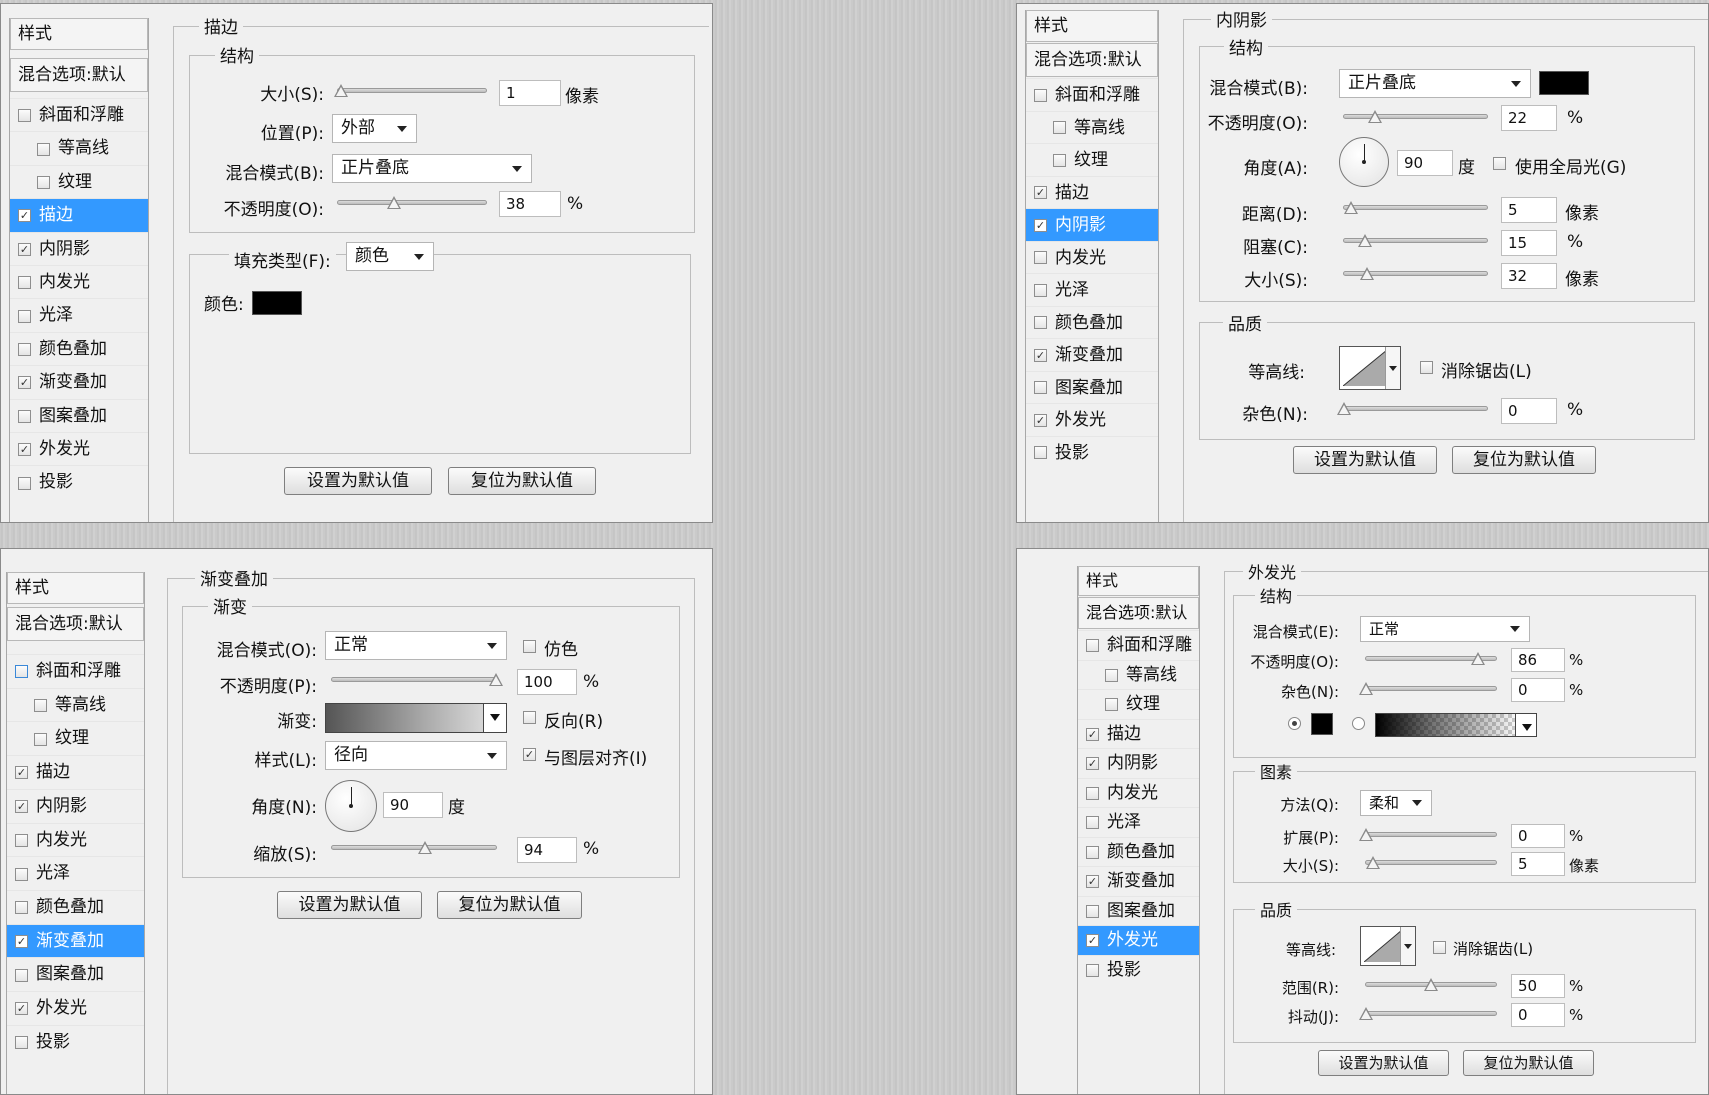 The width and height of the screenshot is (1709, 1095). Describe the element at coordinates (1456, 725) in the screenshot. I see `glow-gradient-picker` at that location.